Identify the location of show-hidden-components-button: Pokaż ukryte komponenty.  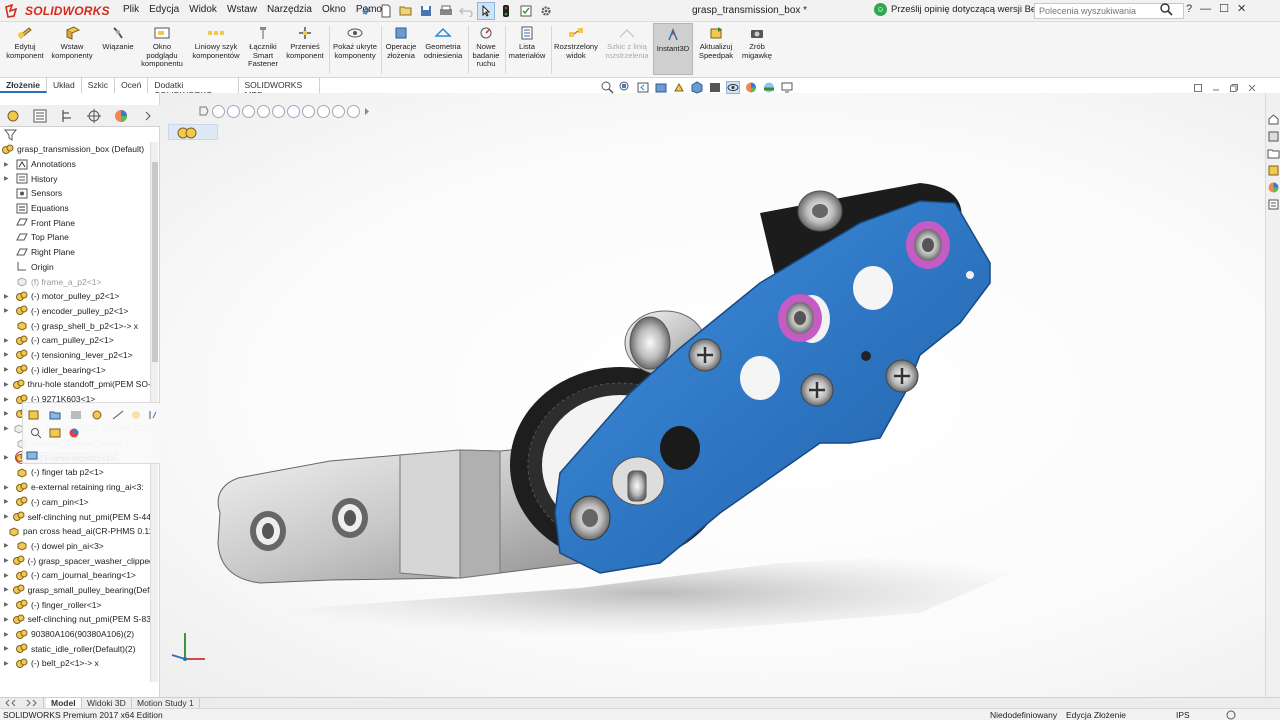
(355, 43).